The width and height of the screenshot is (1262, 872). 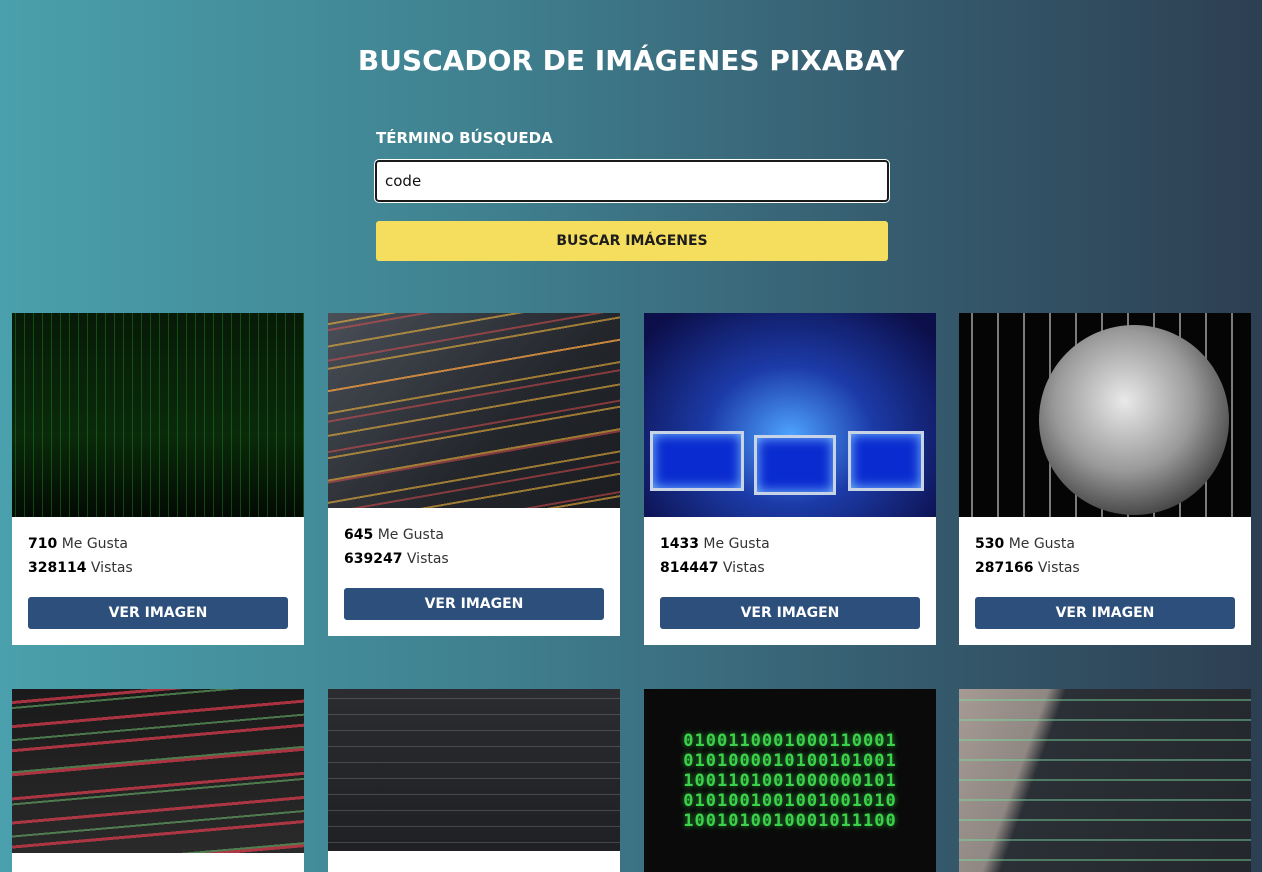 What do you see at coordinates (359, 535) in the screenshot?
I see `likes-count: 645` at bounding box center [359, 535].